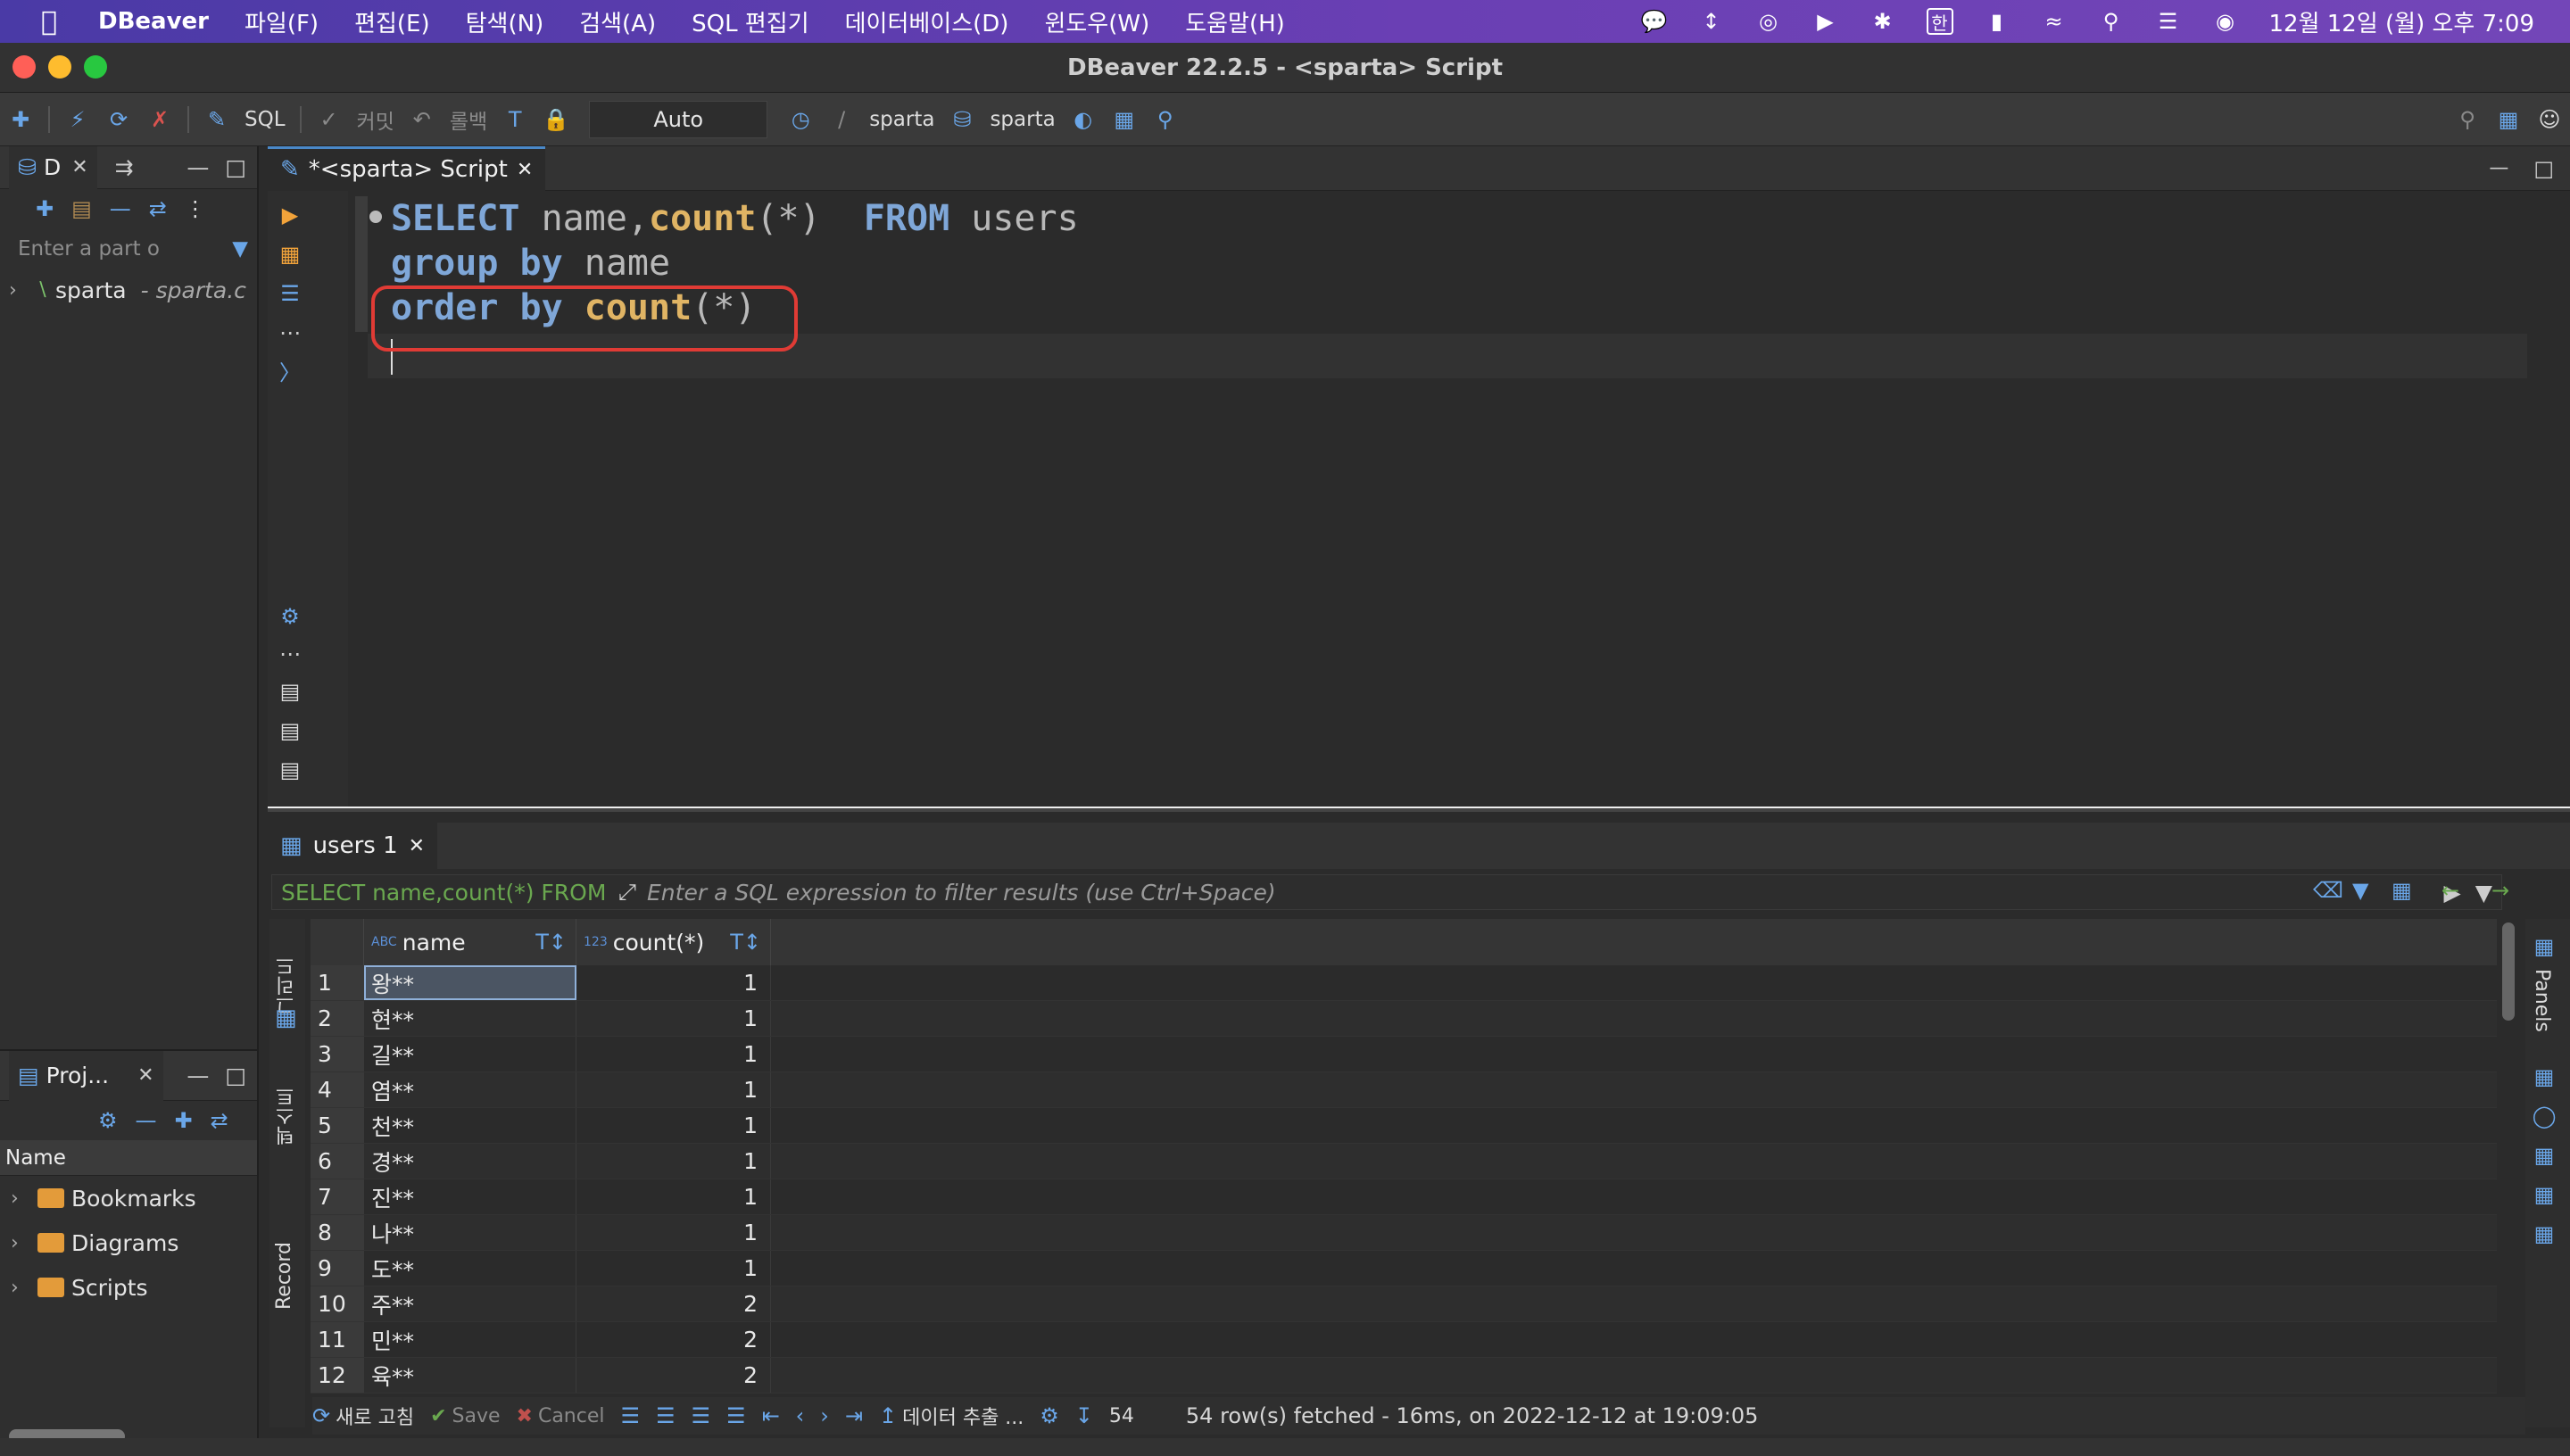  Describe the element at coordinates (338, 1162) in the screenshot. I see `row-number: 6` at that location.